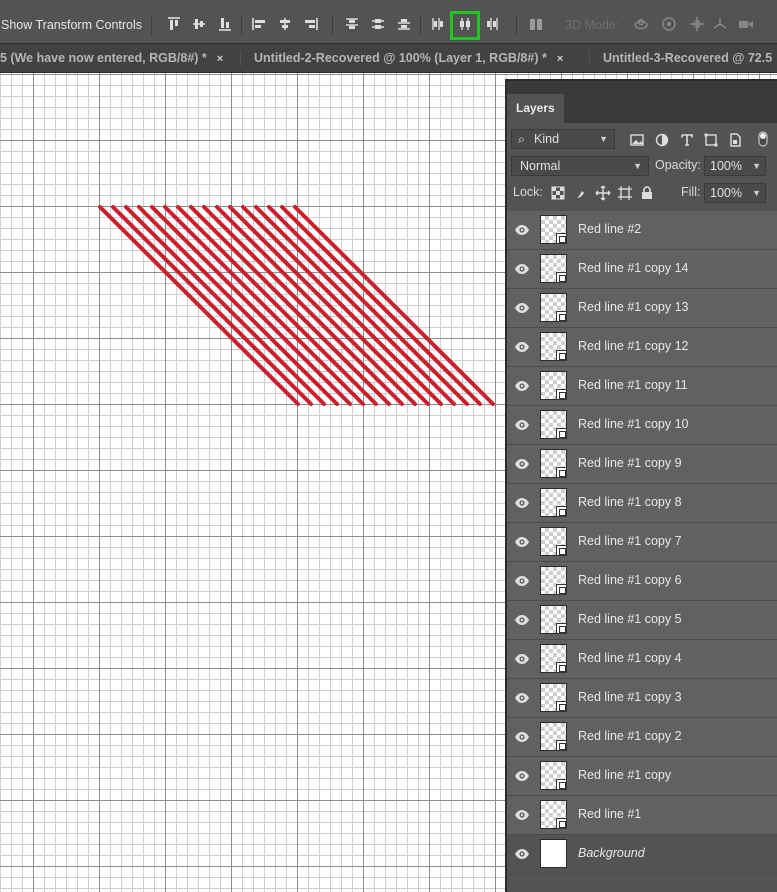 Image resolution: width=777 pixels, height=892 pixels. What do you see at coordinates (563, 139) in the screenshot?
I see `filter-kind-dropdown: ⌕ Kind ▼` at bounding box center [563, 139].